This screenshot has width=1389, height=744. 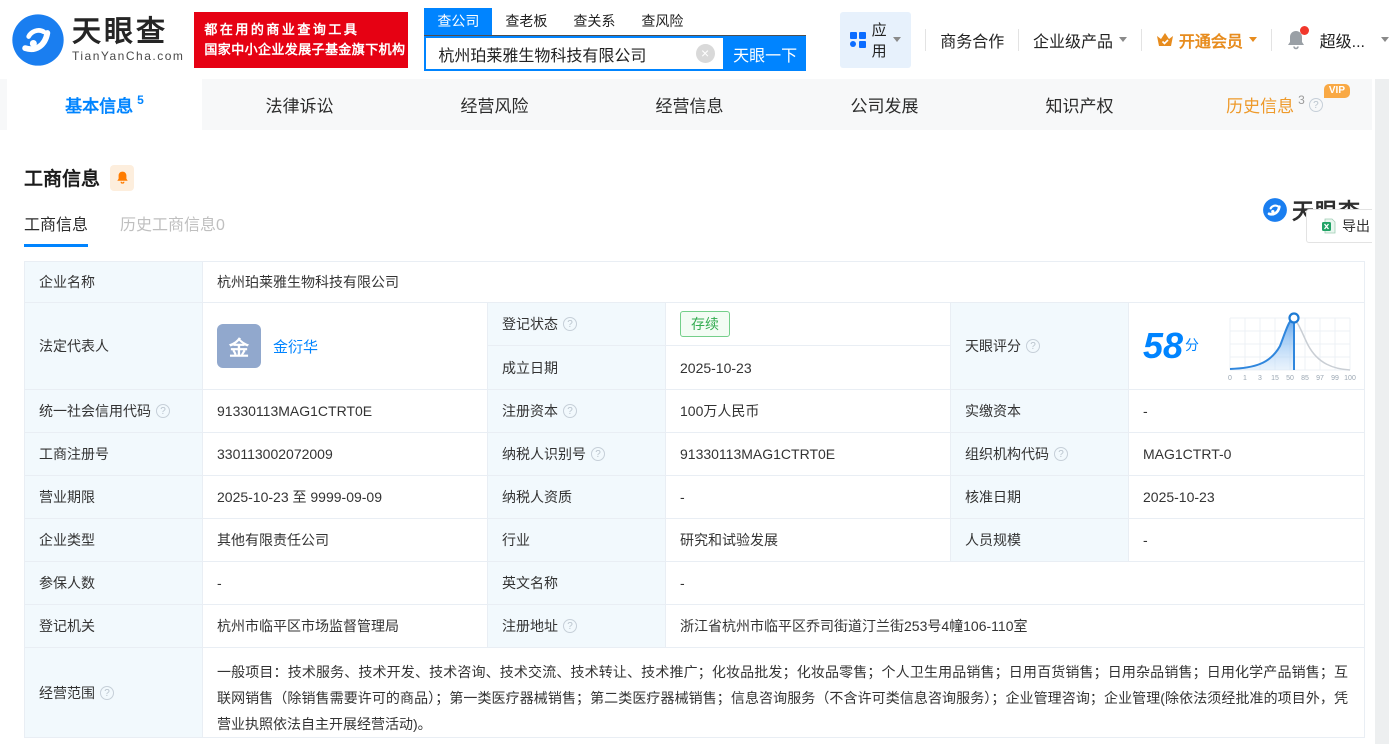 I want to click on apps-menu: 应用, so click(x=875, y=39).